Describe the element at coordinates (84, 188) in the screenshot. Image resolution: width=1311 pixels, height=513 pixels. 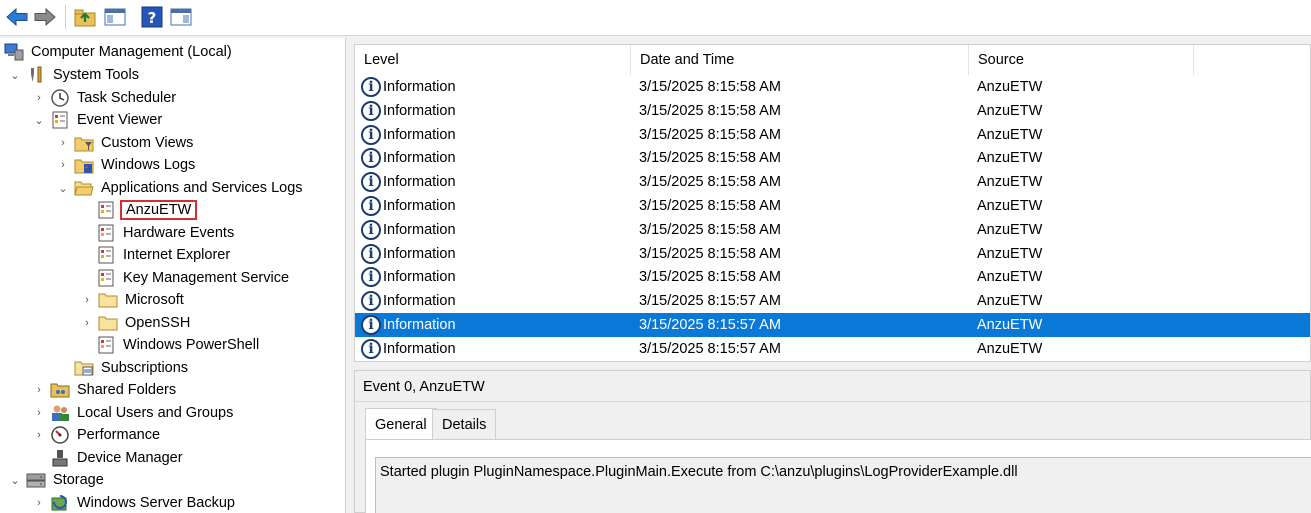
I see `folder-open-icon` at that location.